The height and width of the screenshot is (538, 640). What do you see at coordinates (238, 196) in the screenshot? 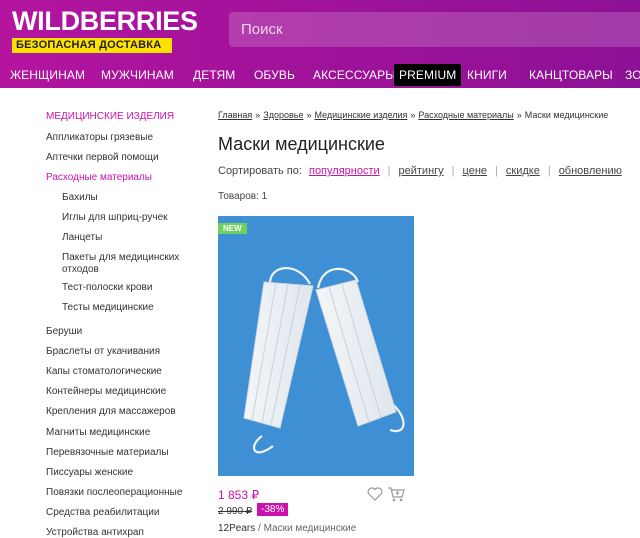
I see `goods-count-label: Товаров:` at bounding box center [238, 196].